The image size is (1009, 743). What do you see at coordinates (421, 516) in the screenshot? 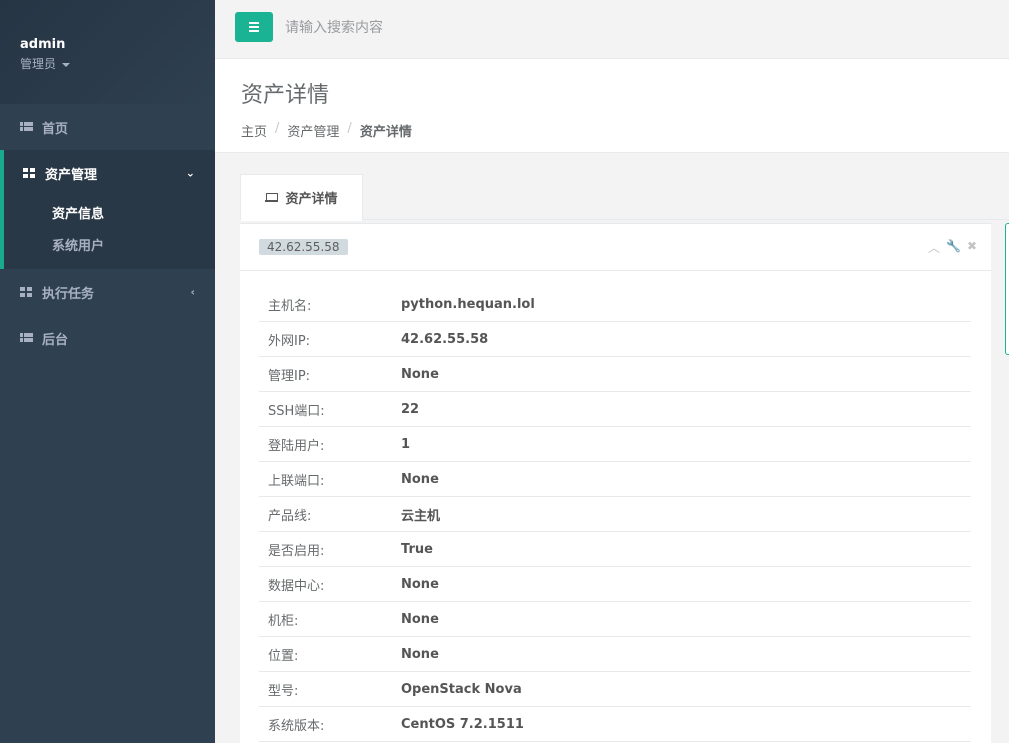
I see `row-value: 云主机` at bounding box center [421, 516].